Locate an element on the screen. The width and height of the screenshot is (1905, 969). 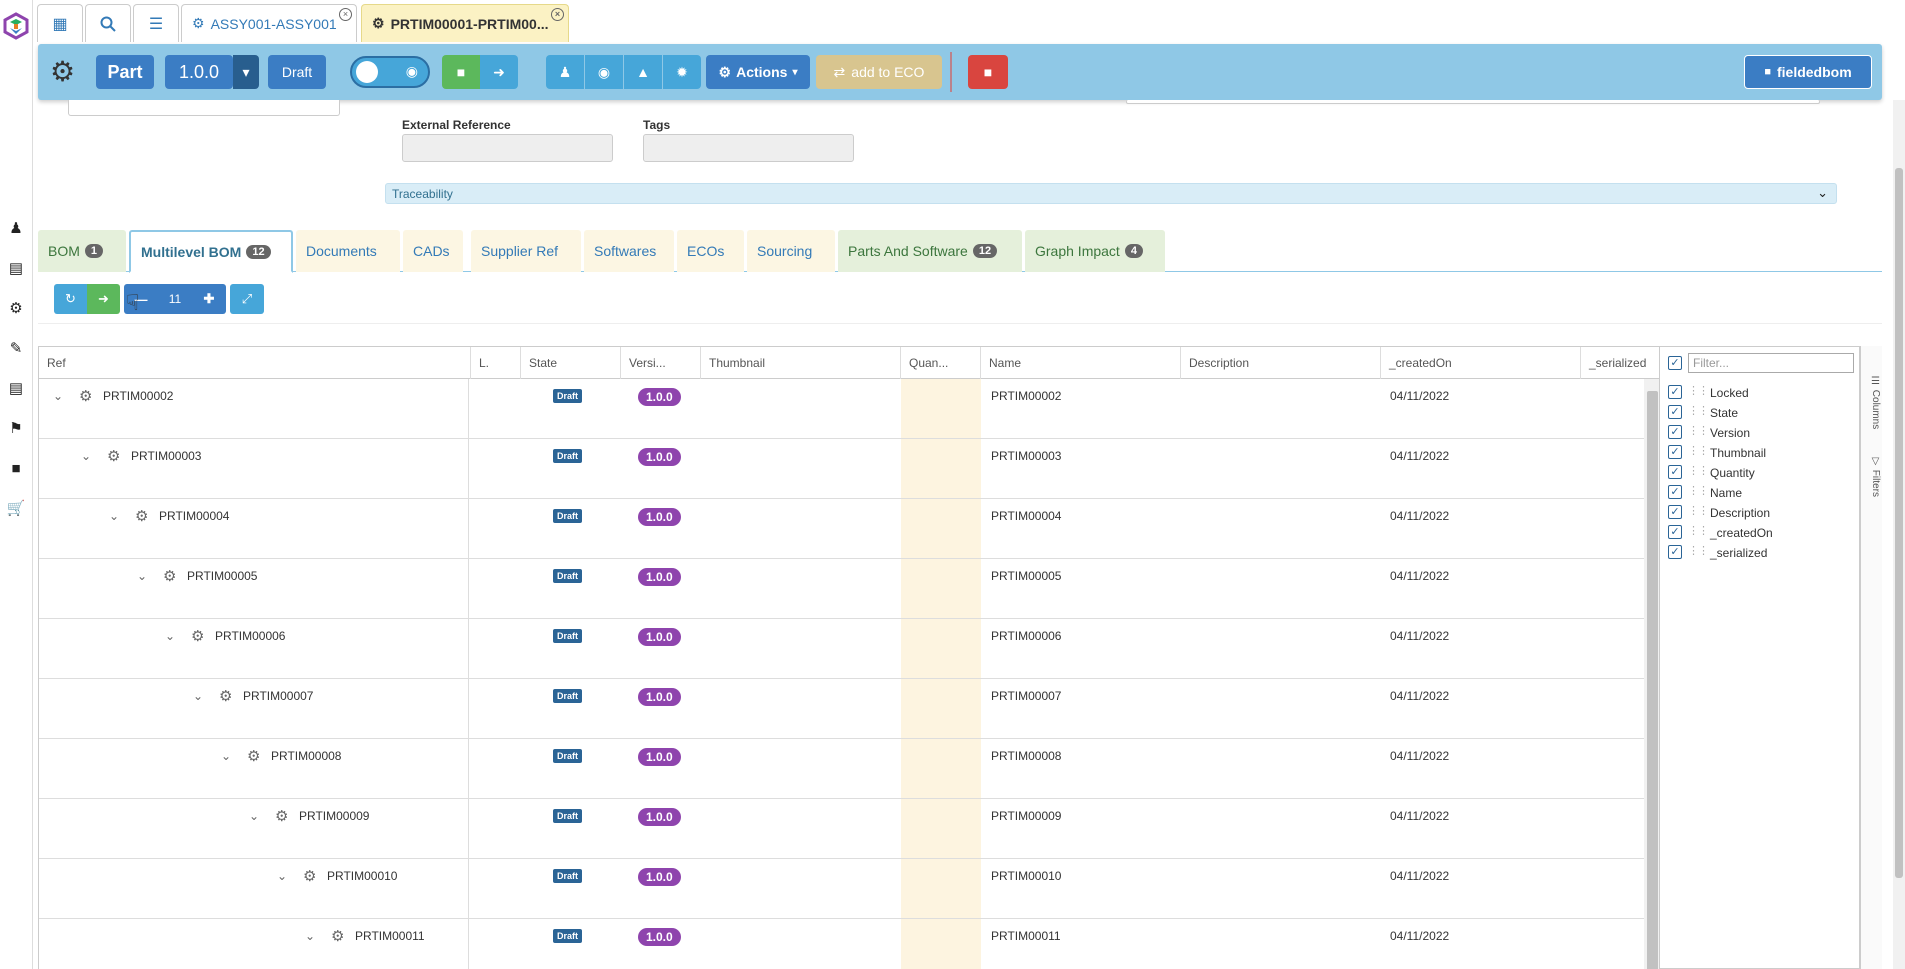
add-to-eco-button: ⇄ add to ECO is located at coordinates (879, 72).